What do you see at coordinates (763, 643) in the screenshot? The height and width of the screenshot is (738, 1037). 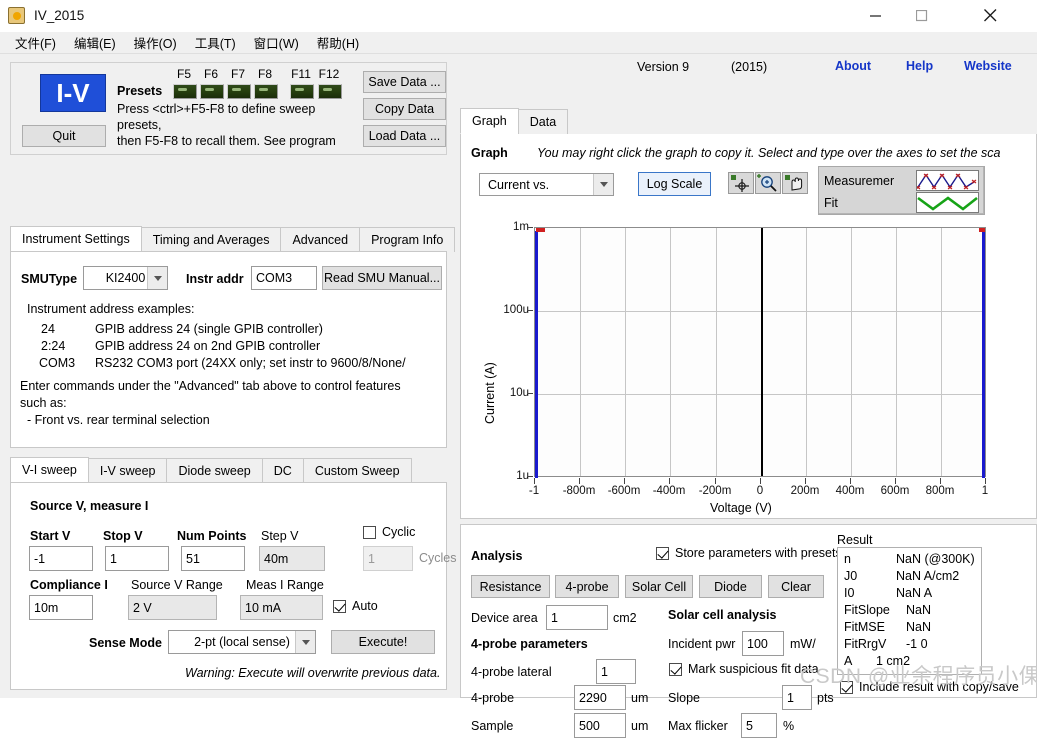 I see `incident-power-input: 100` at bounding box center [763, 643].